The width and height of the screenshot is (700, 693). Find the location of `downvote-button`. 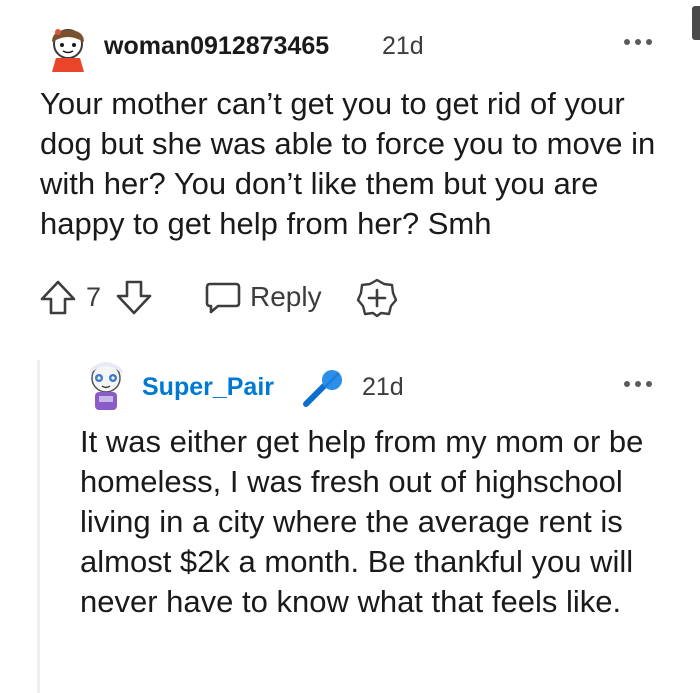

downvote-button is located at coordinates (135, 297).